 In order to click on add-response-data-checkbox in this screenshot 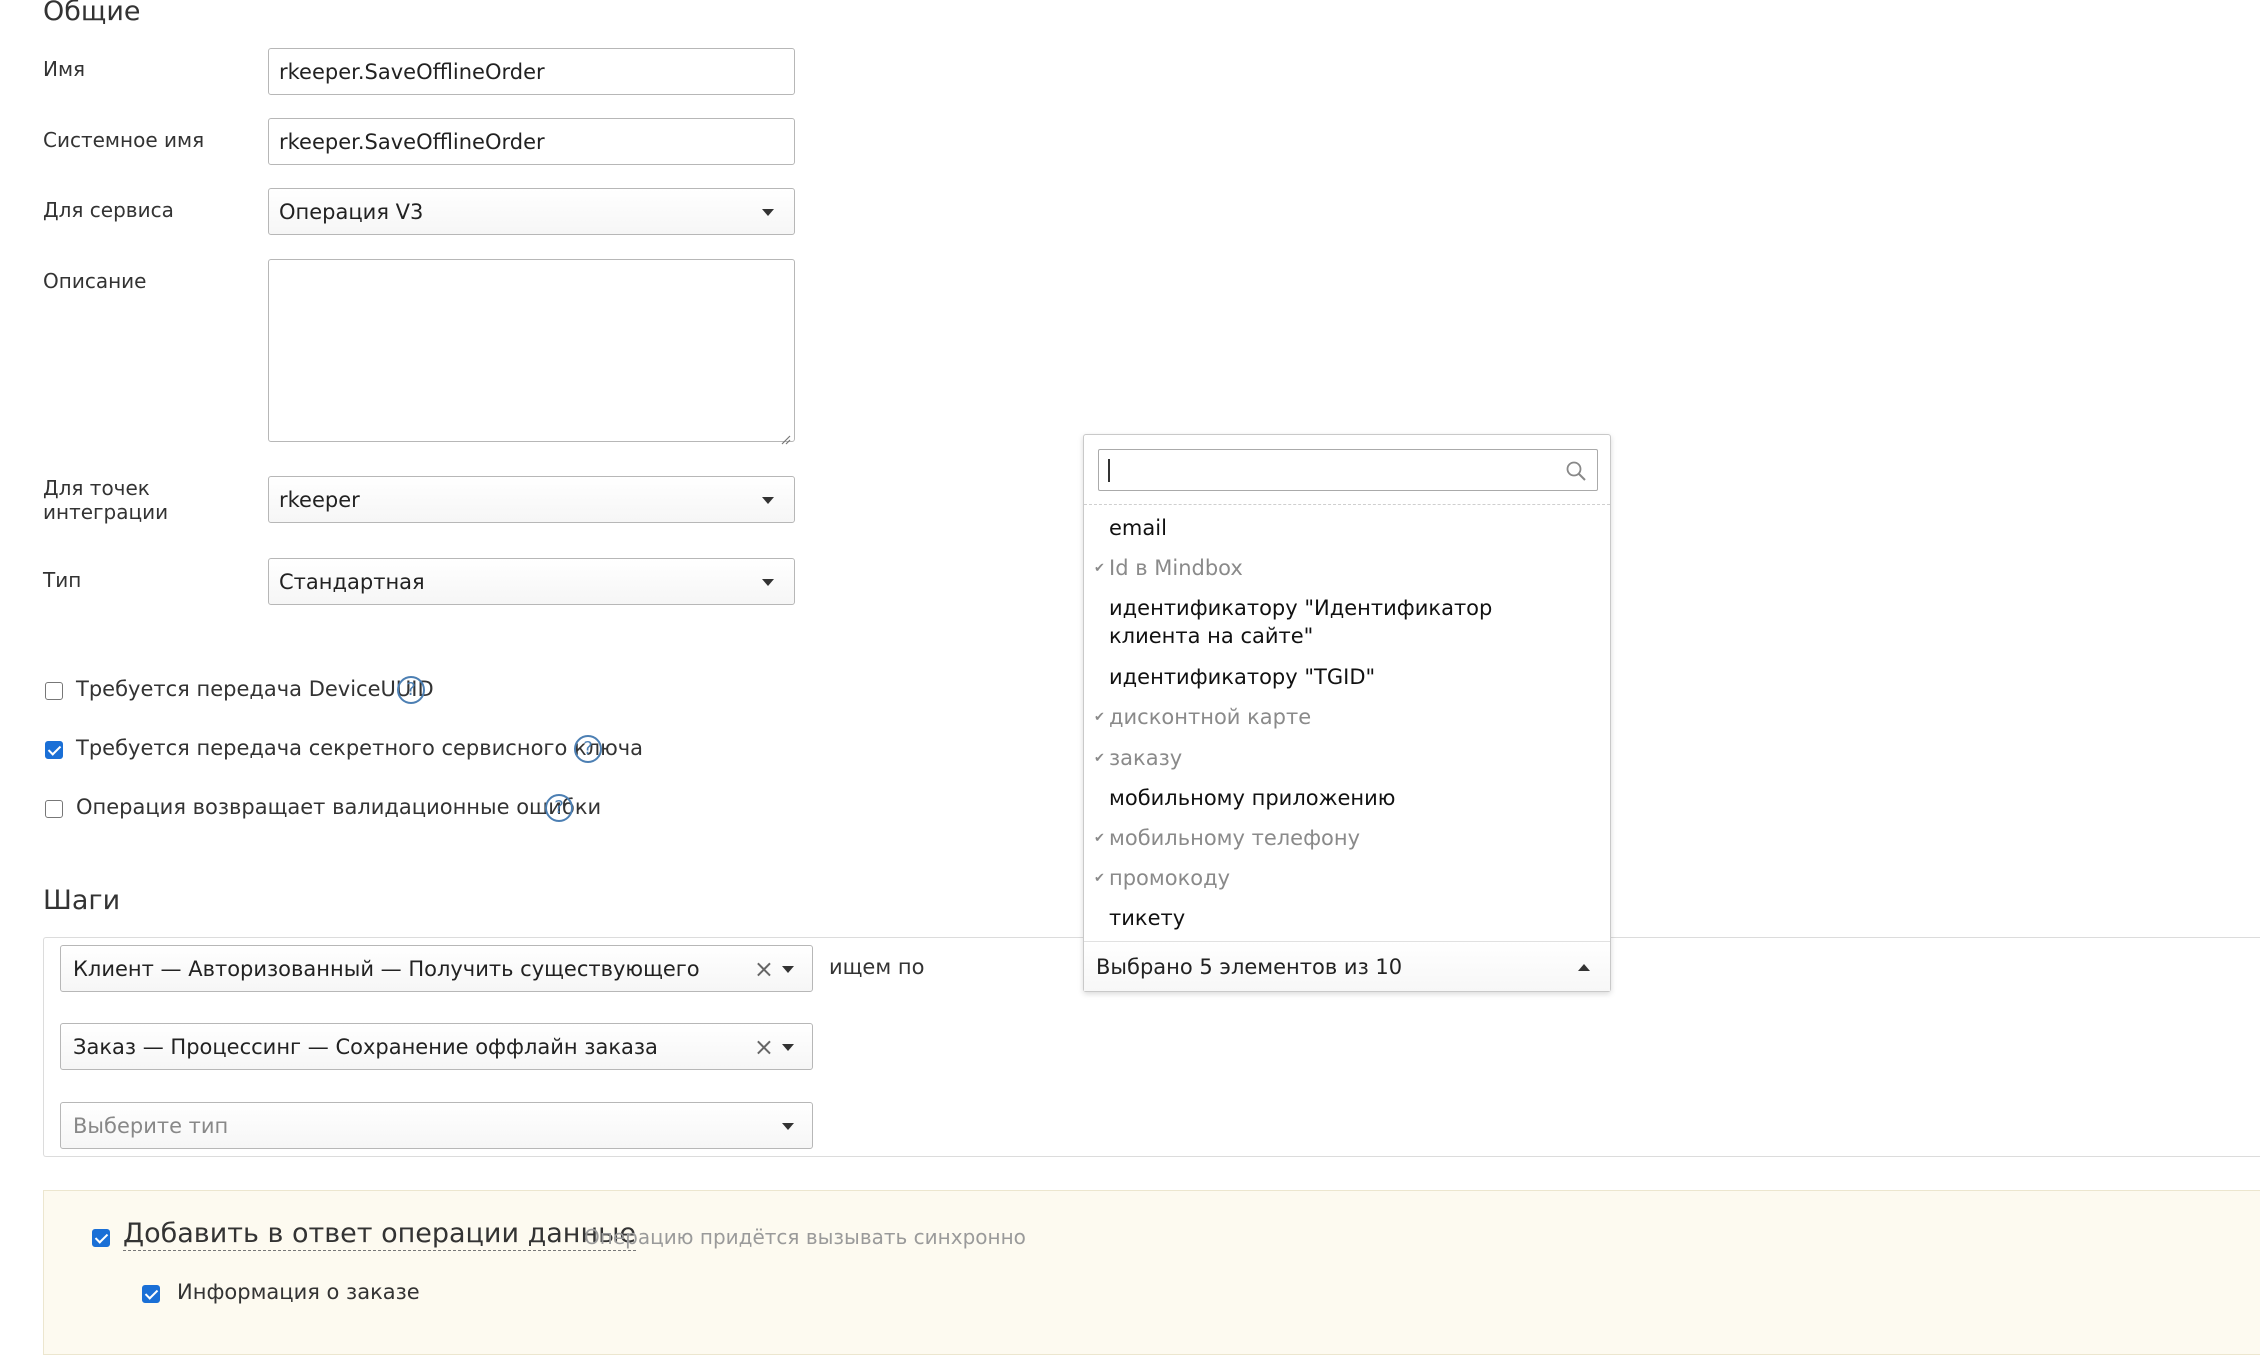, I will do `click(101, 1238)`.